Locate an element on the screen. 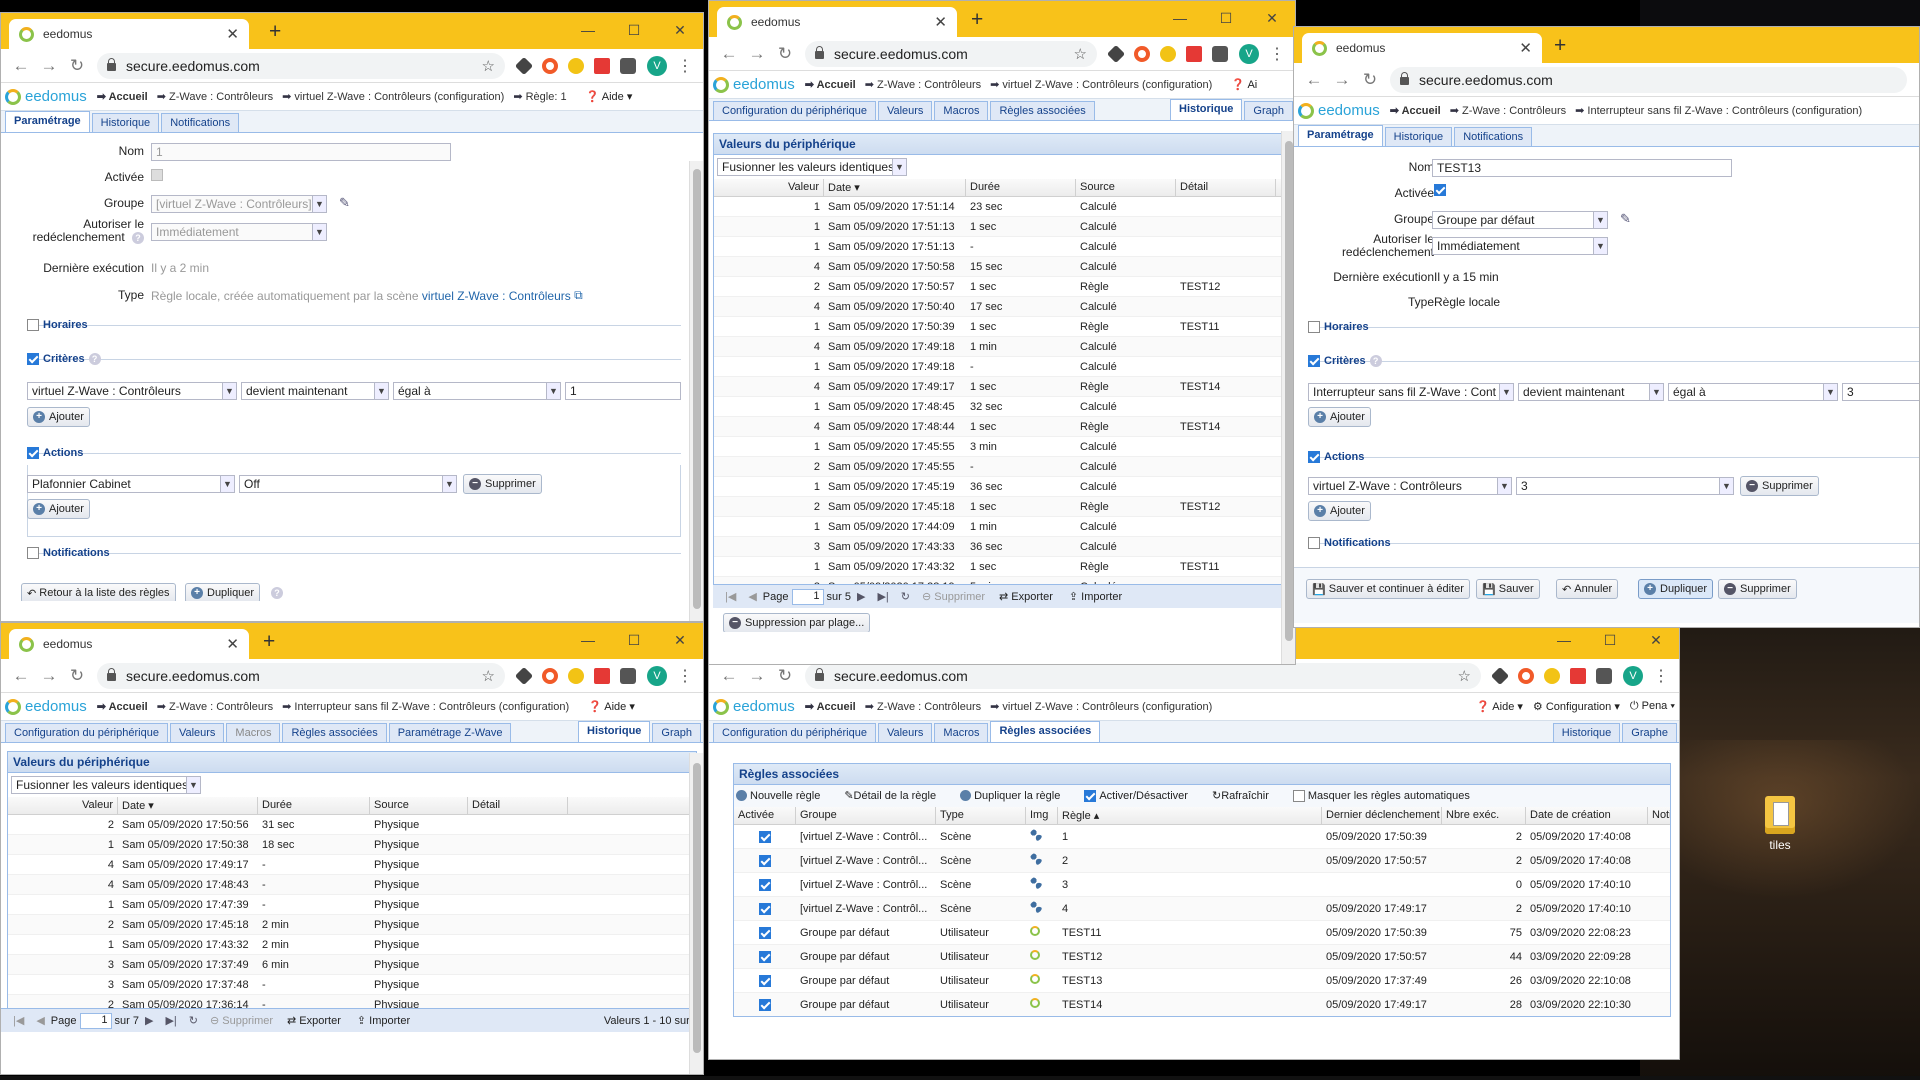  reload-icon: ↻ is located at coordinates (785, 54).